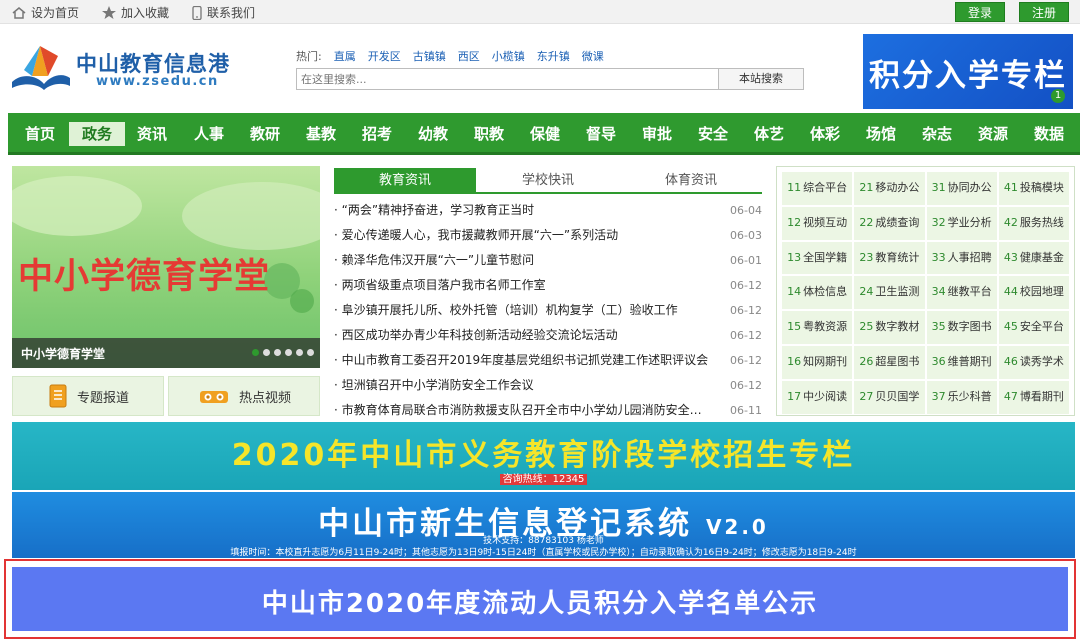  Describe the element at coordinates (528, 360) in the screenshot. I see `news-title: · 中山市教育工委召开2019年度基层党组织书记抓党建工作述职评议会` at that location.